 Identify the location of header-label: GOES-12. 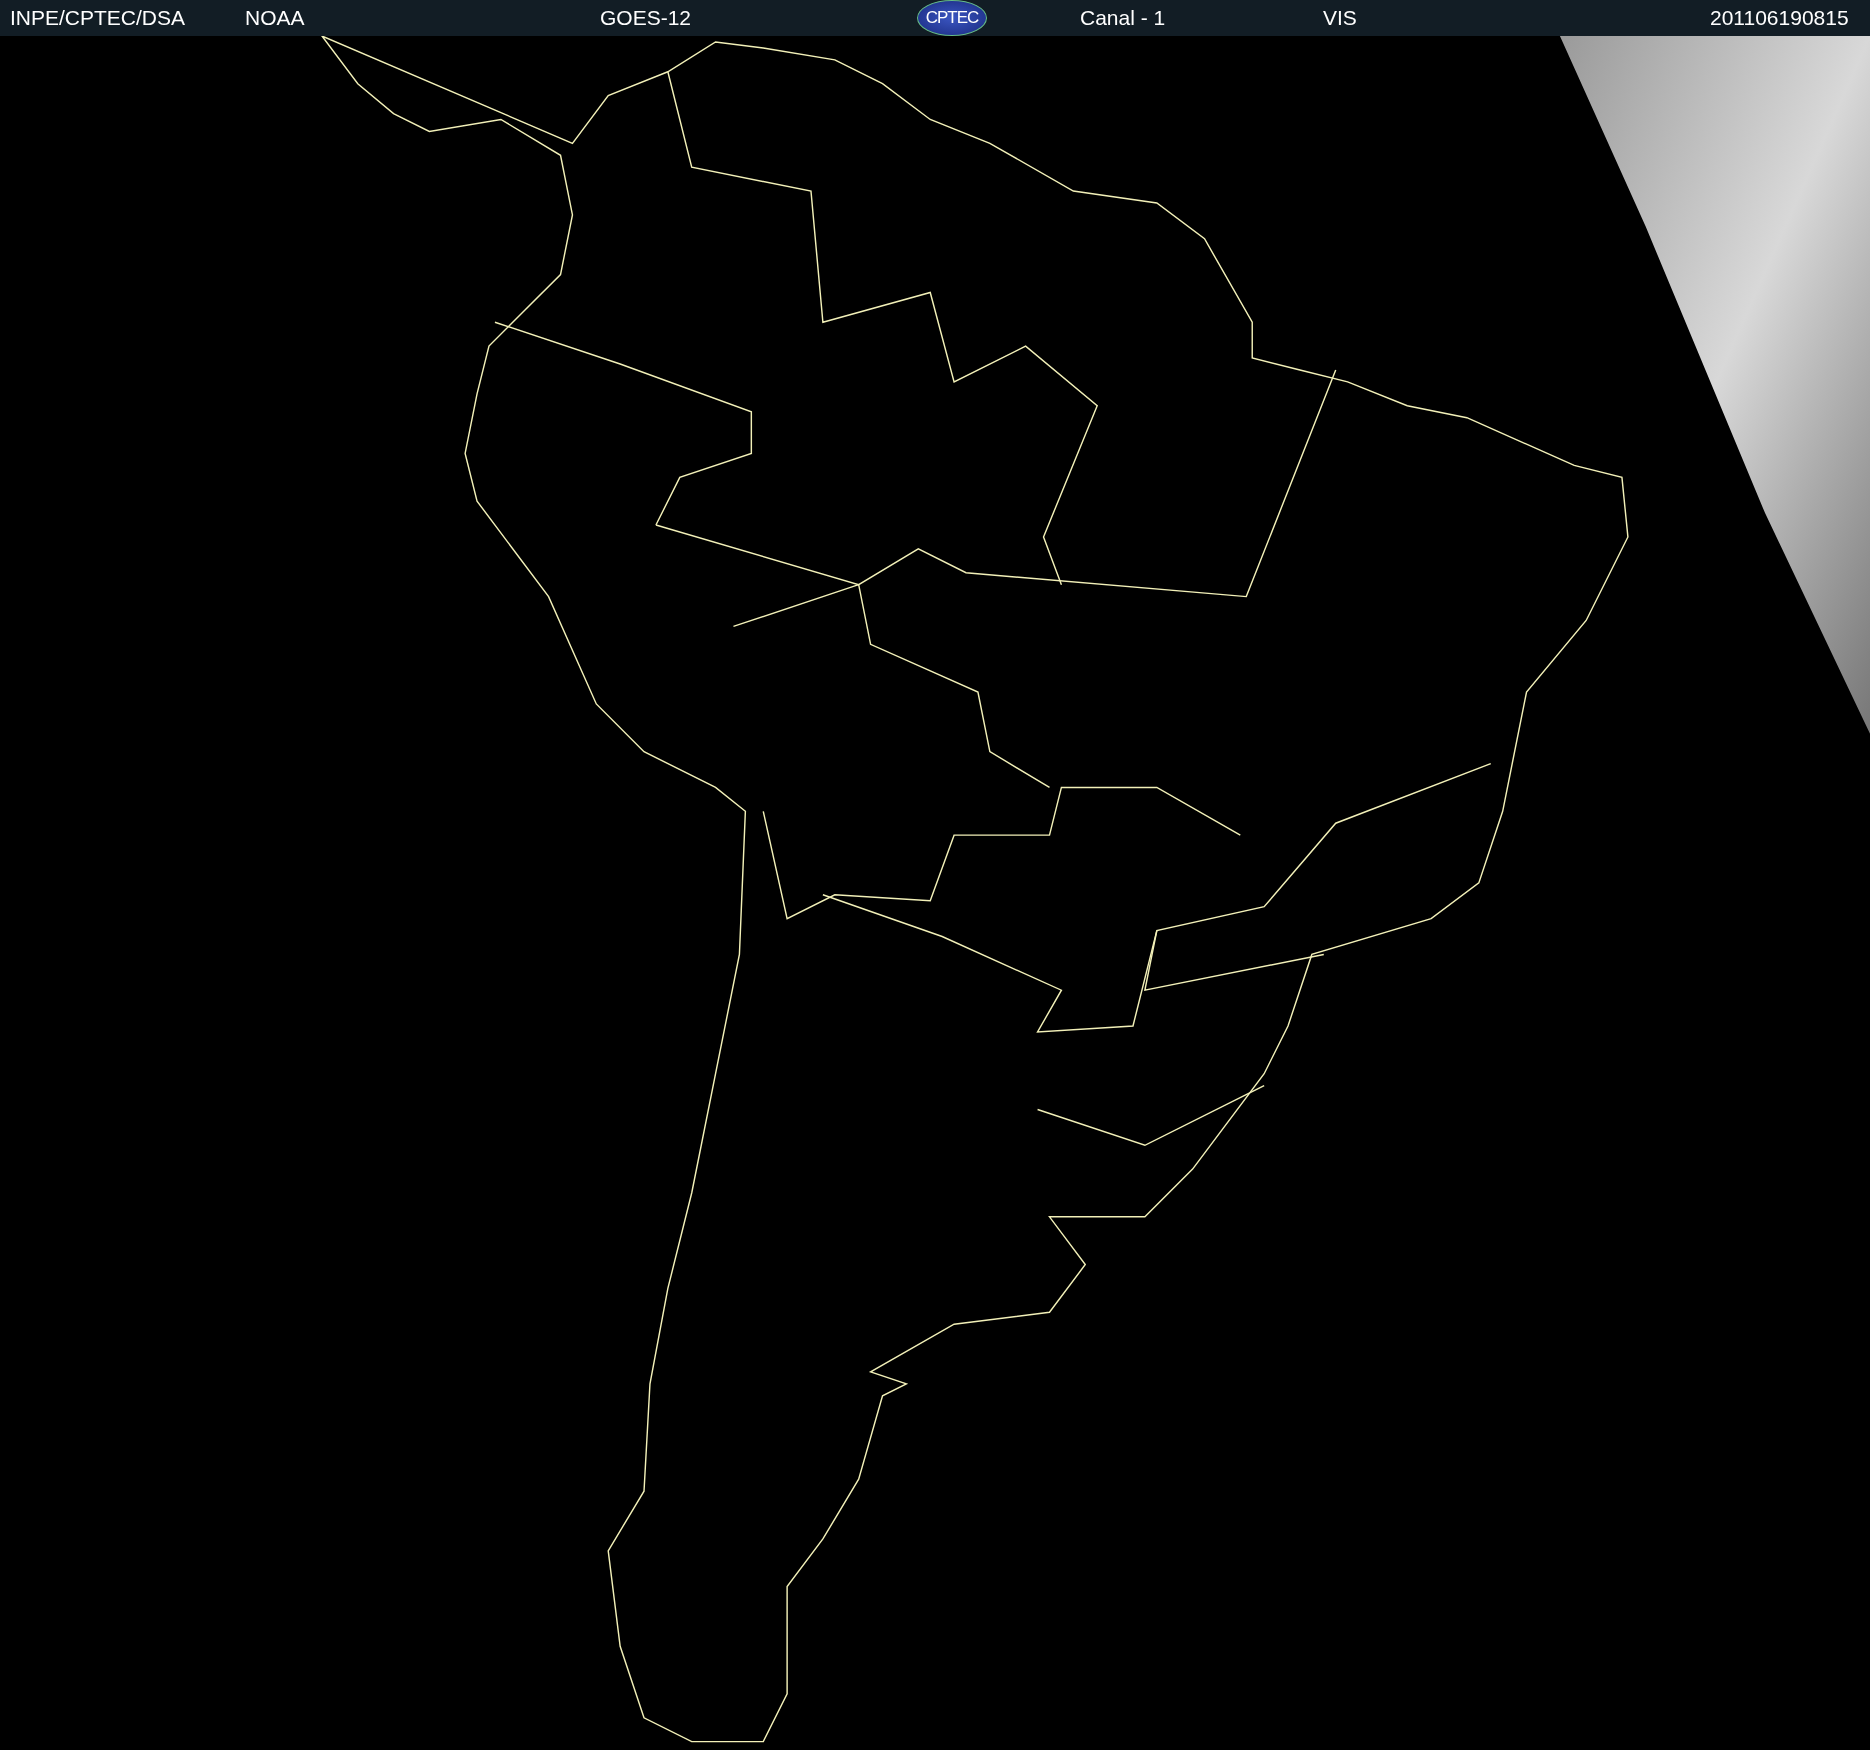
(646, 18).